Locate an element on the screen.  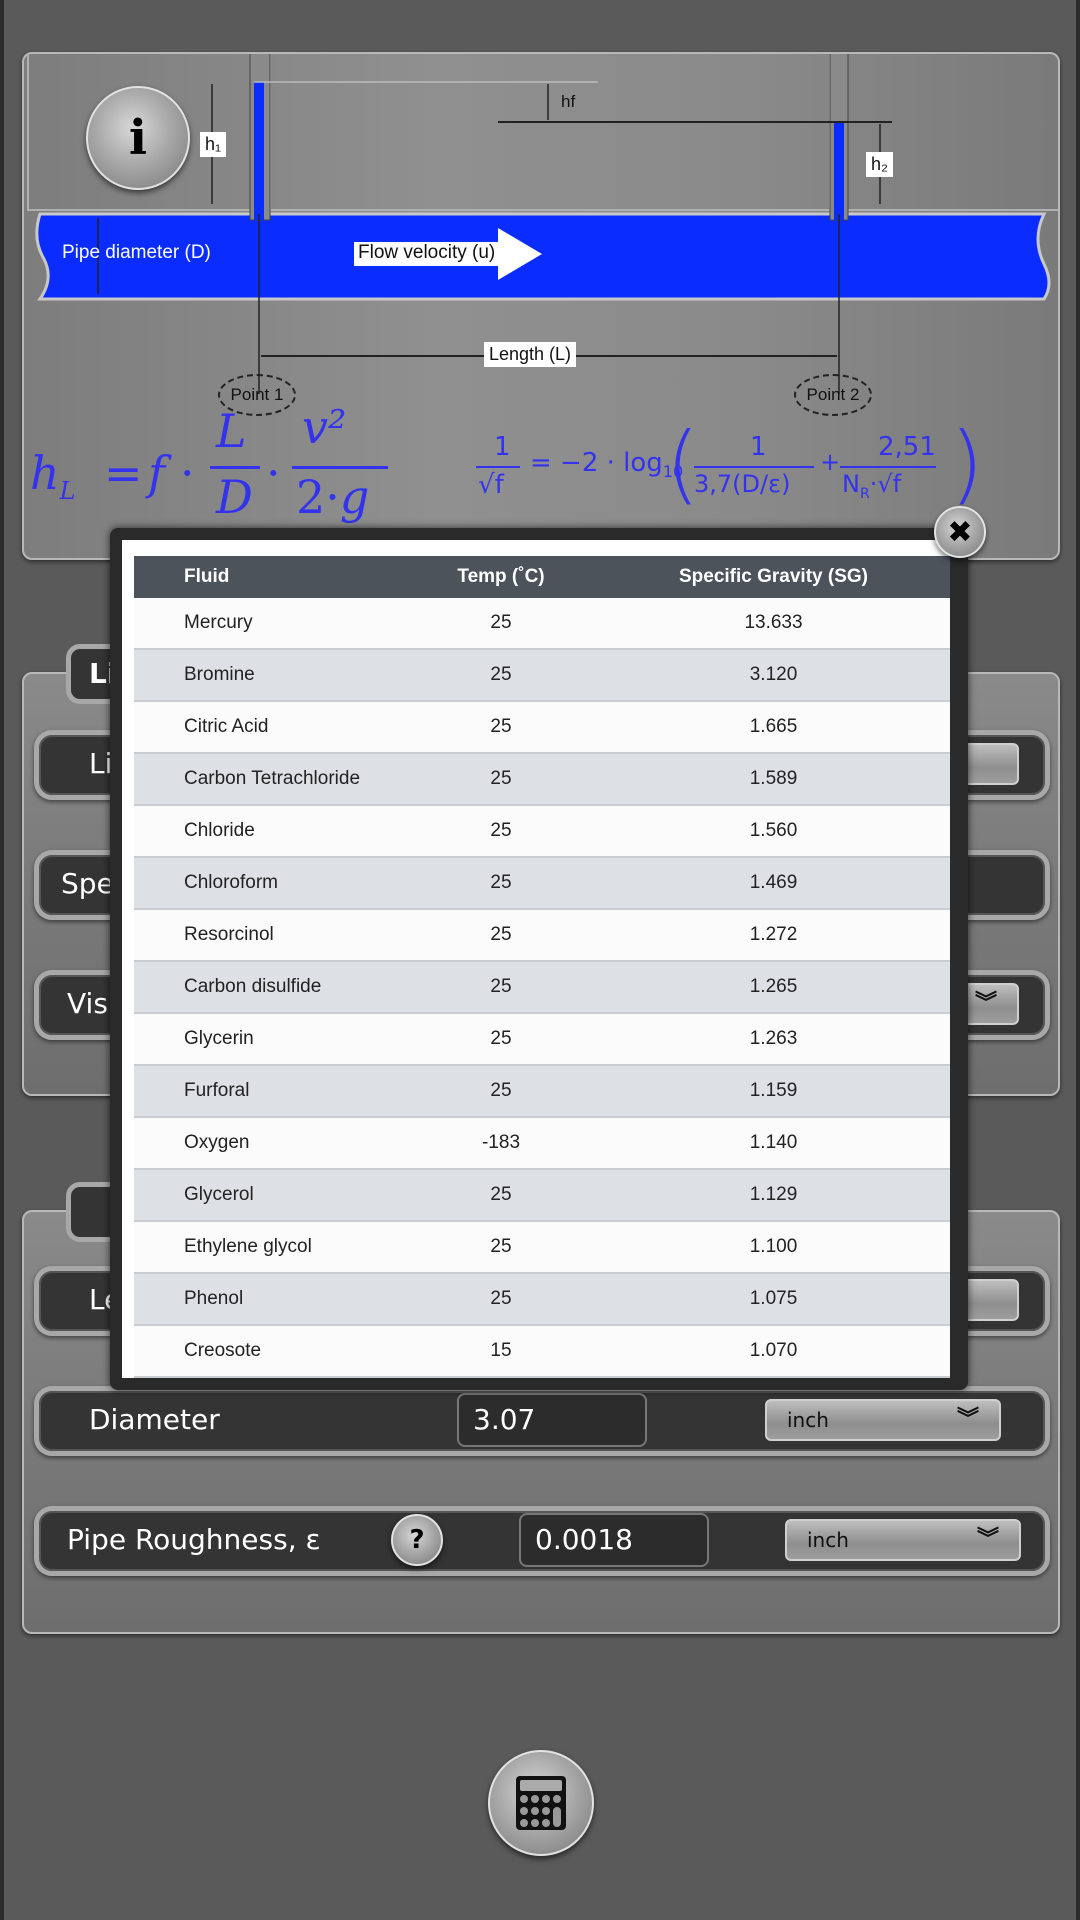
roughness-input: 0.0018 is located at coordinates (614, 1540).